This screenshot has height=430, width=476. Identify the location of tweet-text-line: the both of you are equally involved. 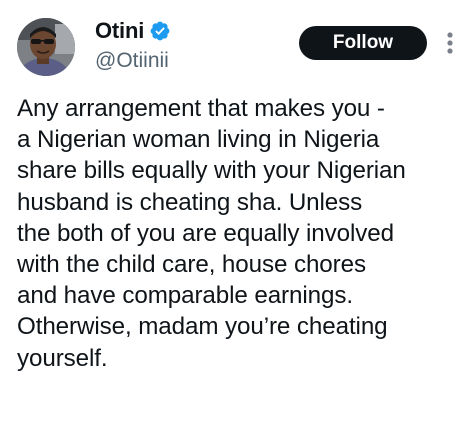
(205, 233).